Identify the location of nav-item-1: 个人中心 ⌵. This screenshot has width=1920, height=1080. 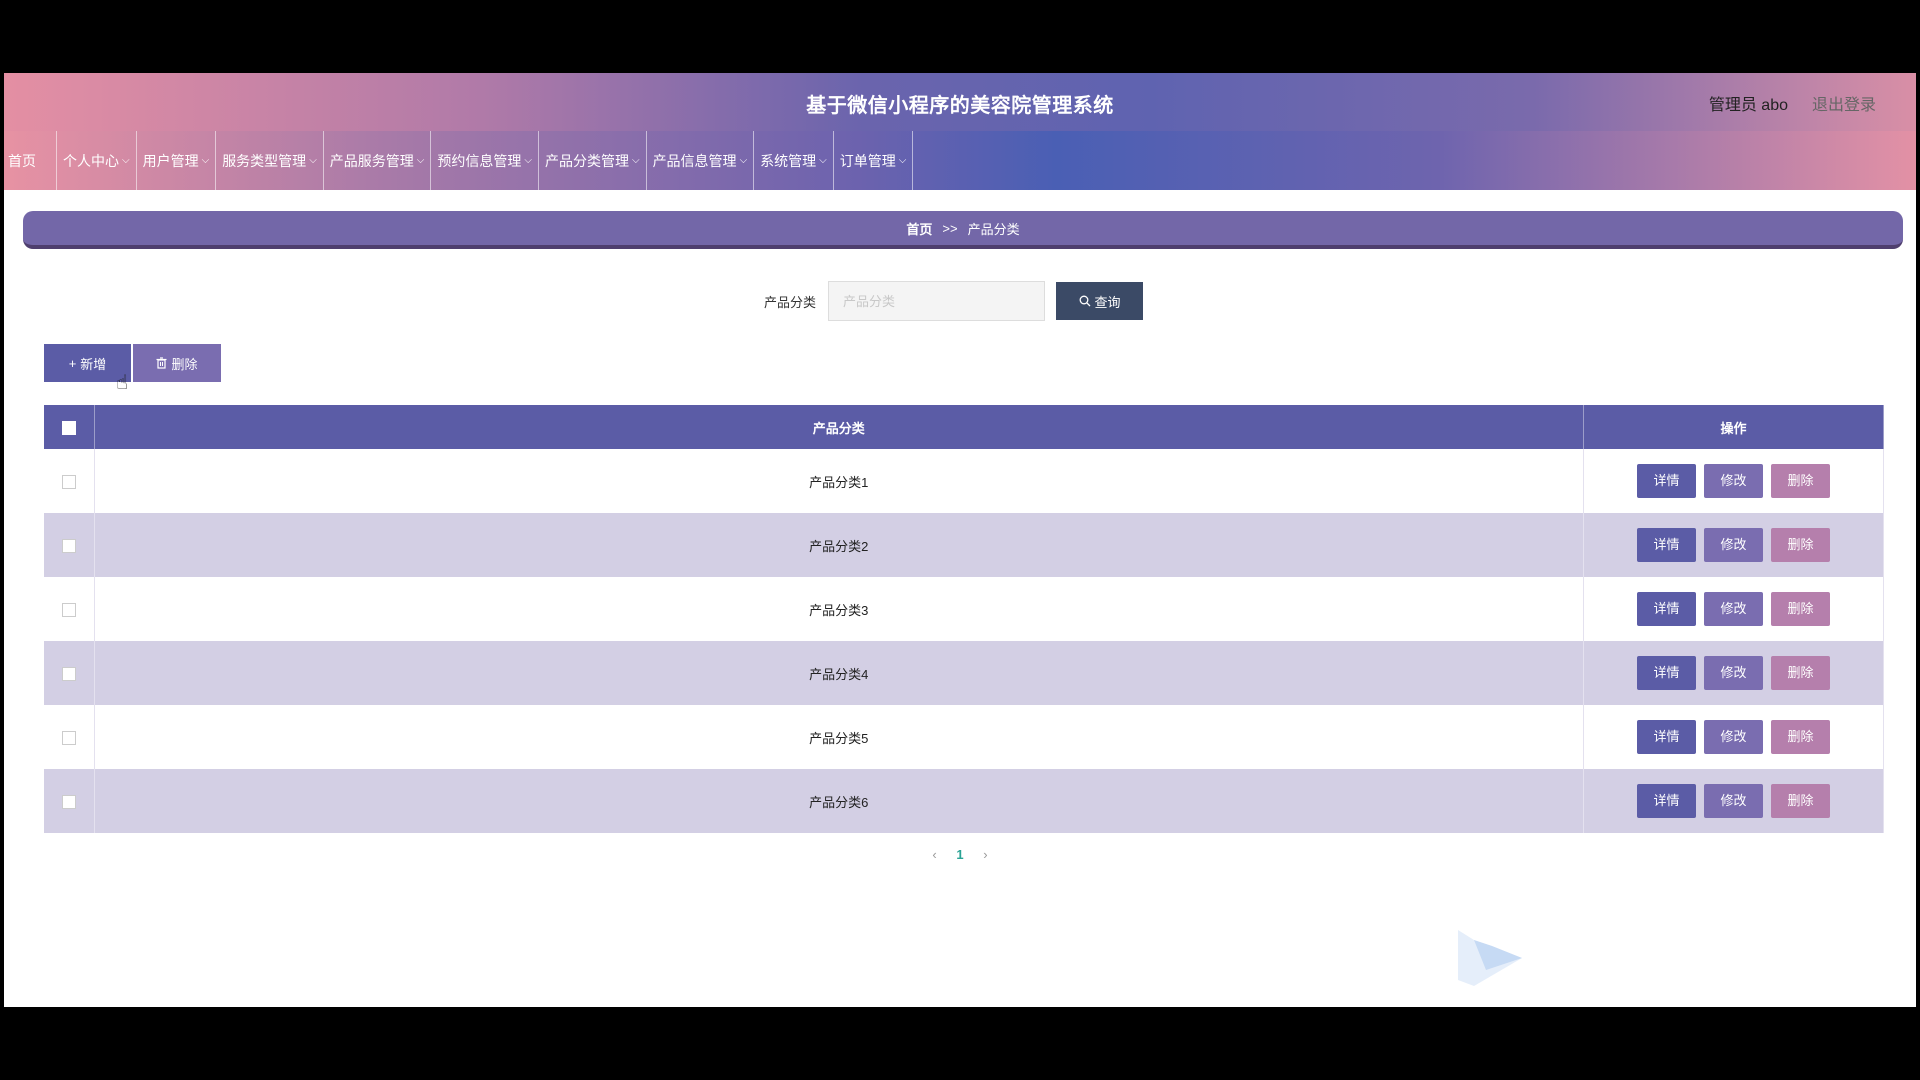
(97, 160).